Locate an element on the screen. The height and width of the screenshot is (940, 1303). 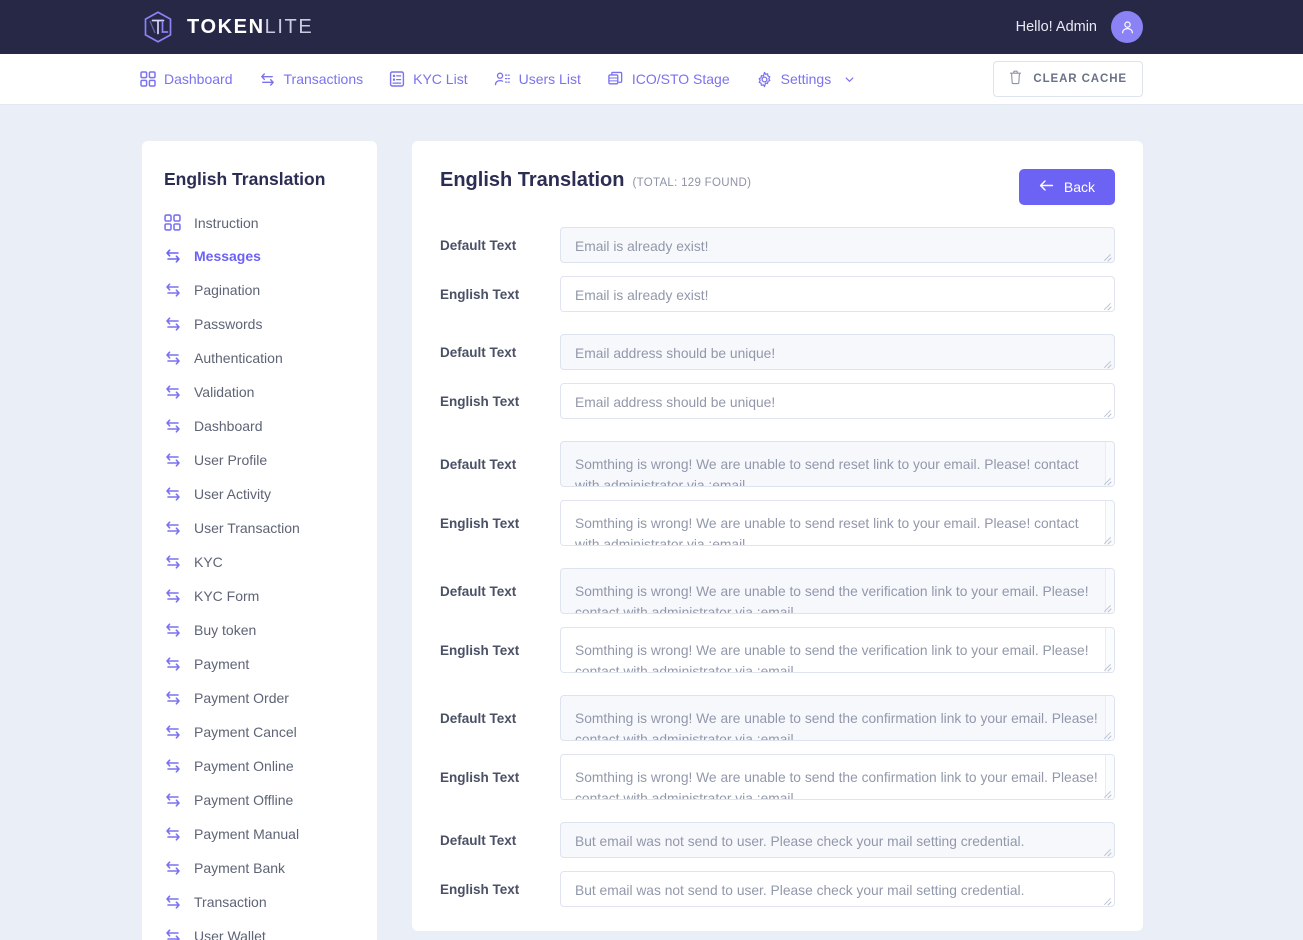
sidebar-item-kyc-form: KYC Form is located at coordinates (259, 596).